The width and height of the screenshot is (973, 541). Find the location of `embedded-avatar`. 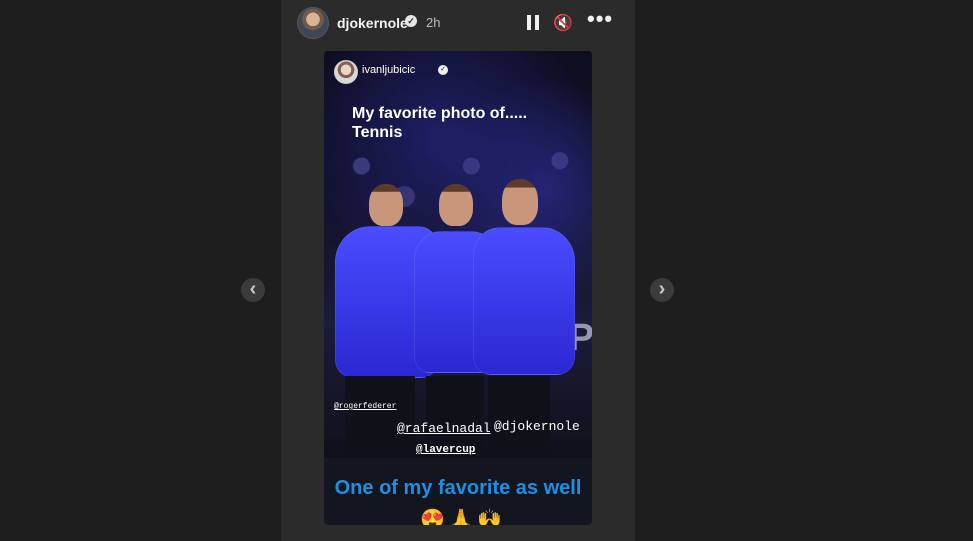

embedded-avatar is located at coordinates (346, 72).